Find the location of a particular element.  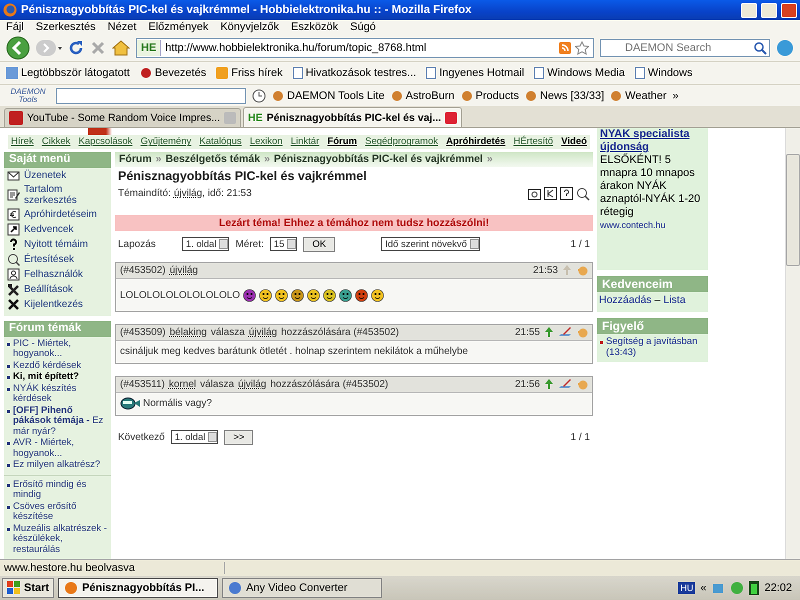

user-link: bélaking is located at coordinates (188, 332).